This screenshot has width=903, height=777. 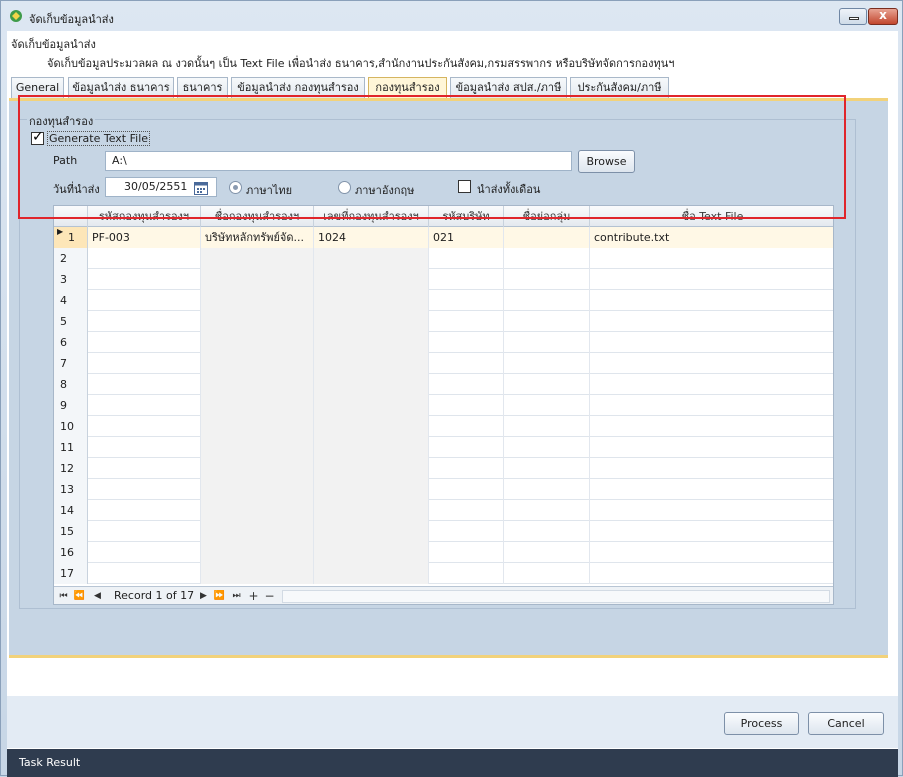 What do you see at coordinates (547, 216) in the screenshot?
I see `column-header-group-abbr: ชื่อย่อกลุ่ม` at bounding box center [547, 216].